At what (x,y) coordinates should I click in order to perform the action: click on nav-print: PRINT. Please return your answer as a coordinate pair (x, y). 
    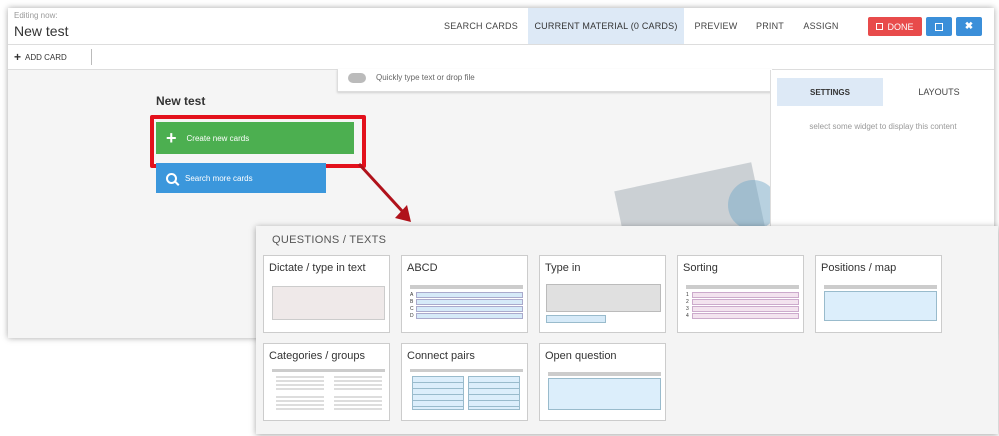
    Looking at the image, I should click on (770, 26).